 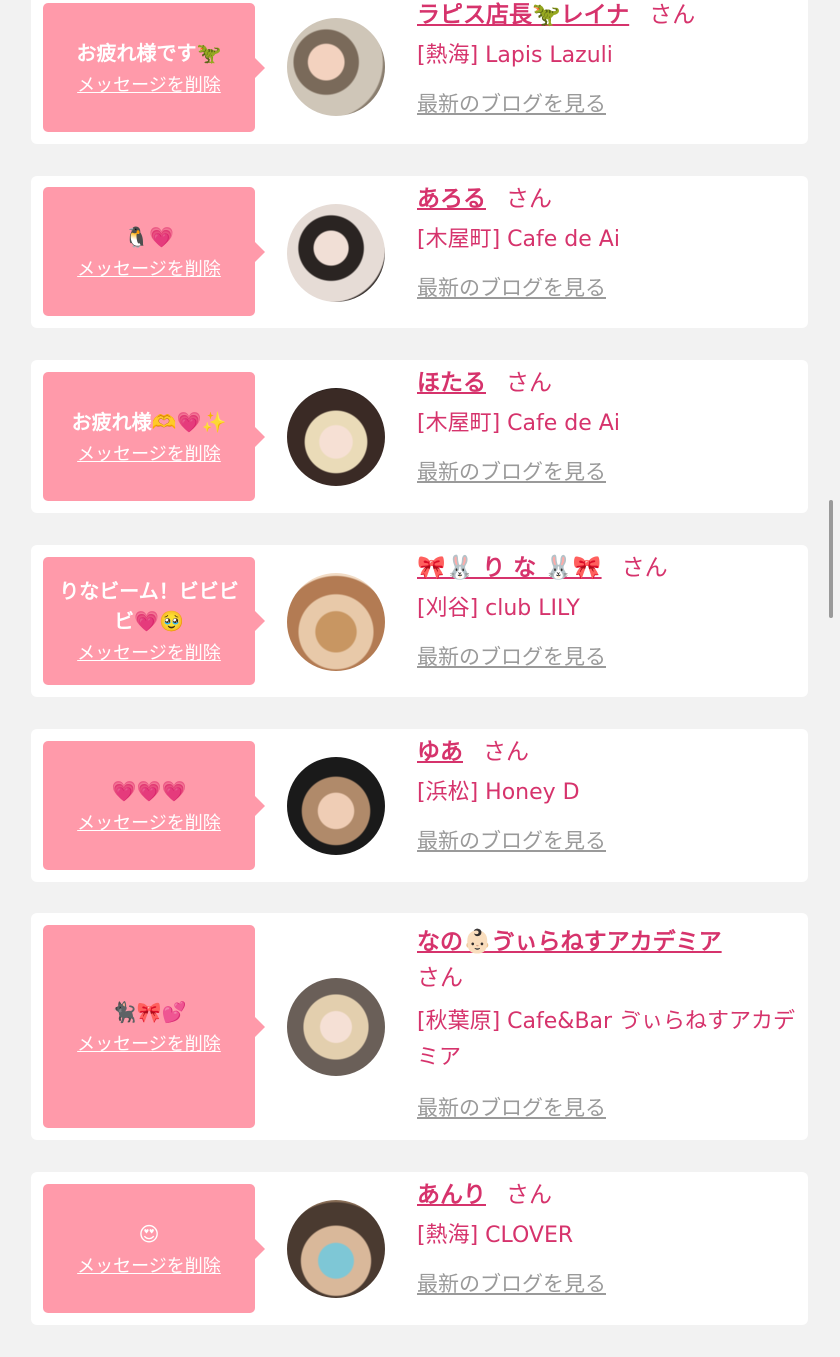 What do you see at coordinates (495, 1235) in the screenshot?
I see `shop-label: [熱海] CLOVER` at bounding box center [495, 1235].